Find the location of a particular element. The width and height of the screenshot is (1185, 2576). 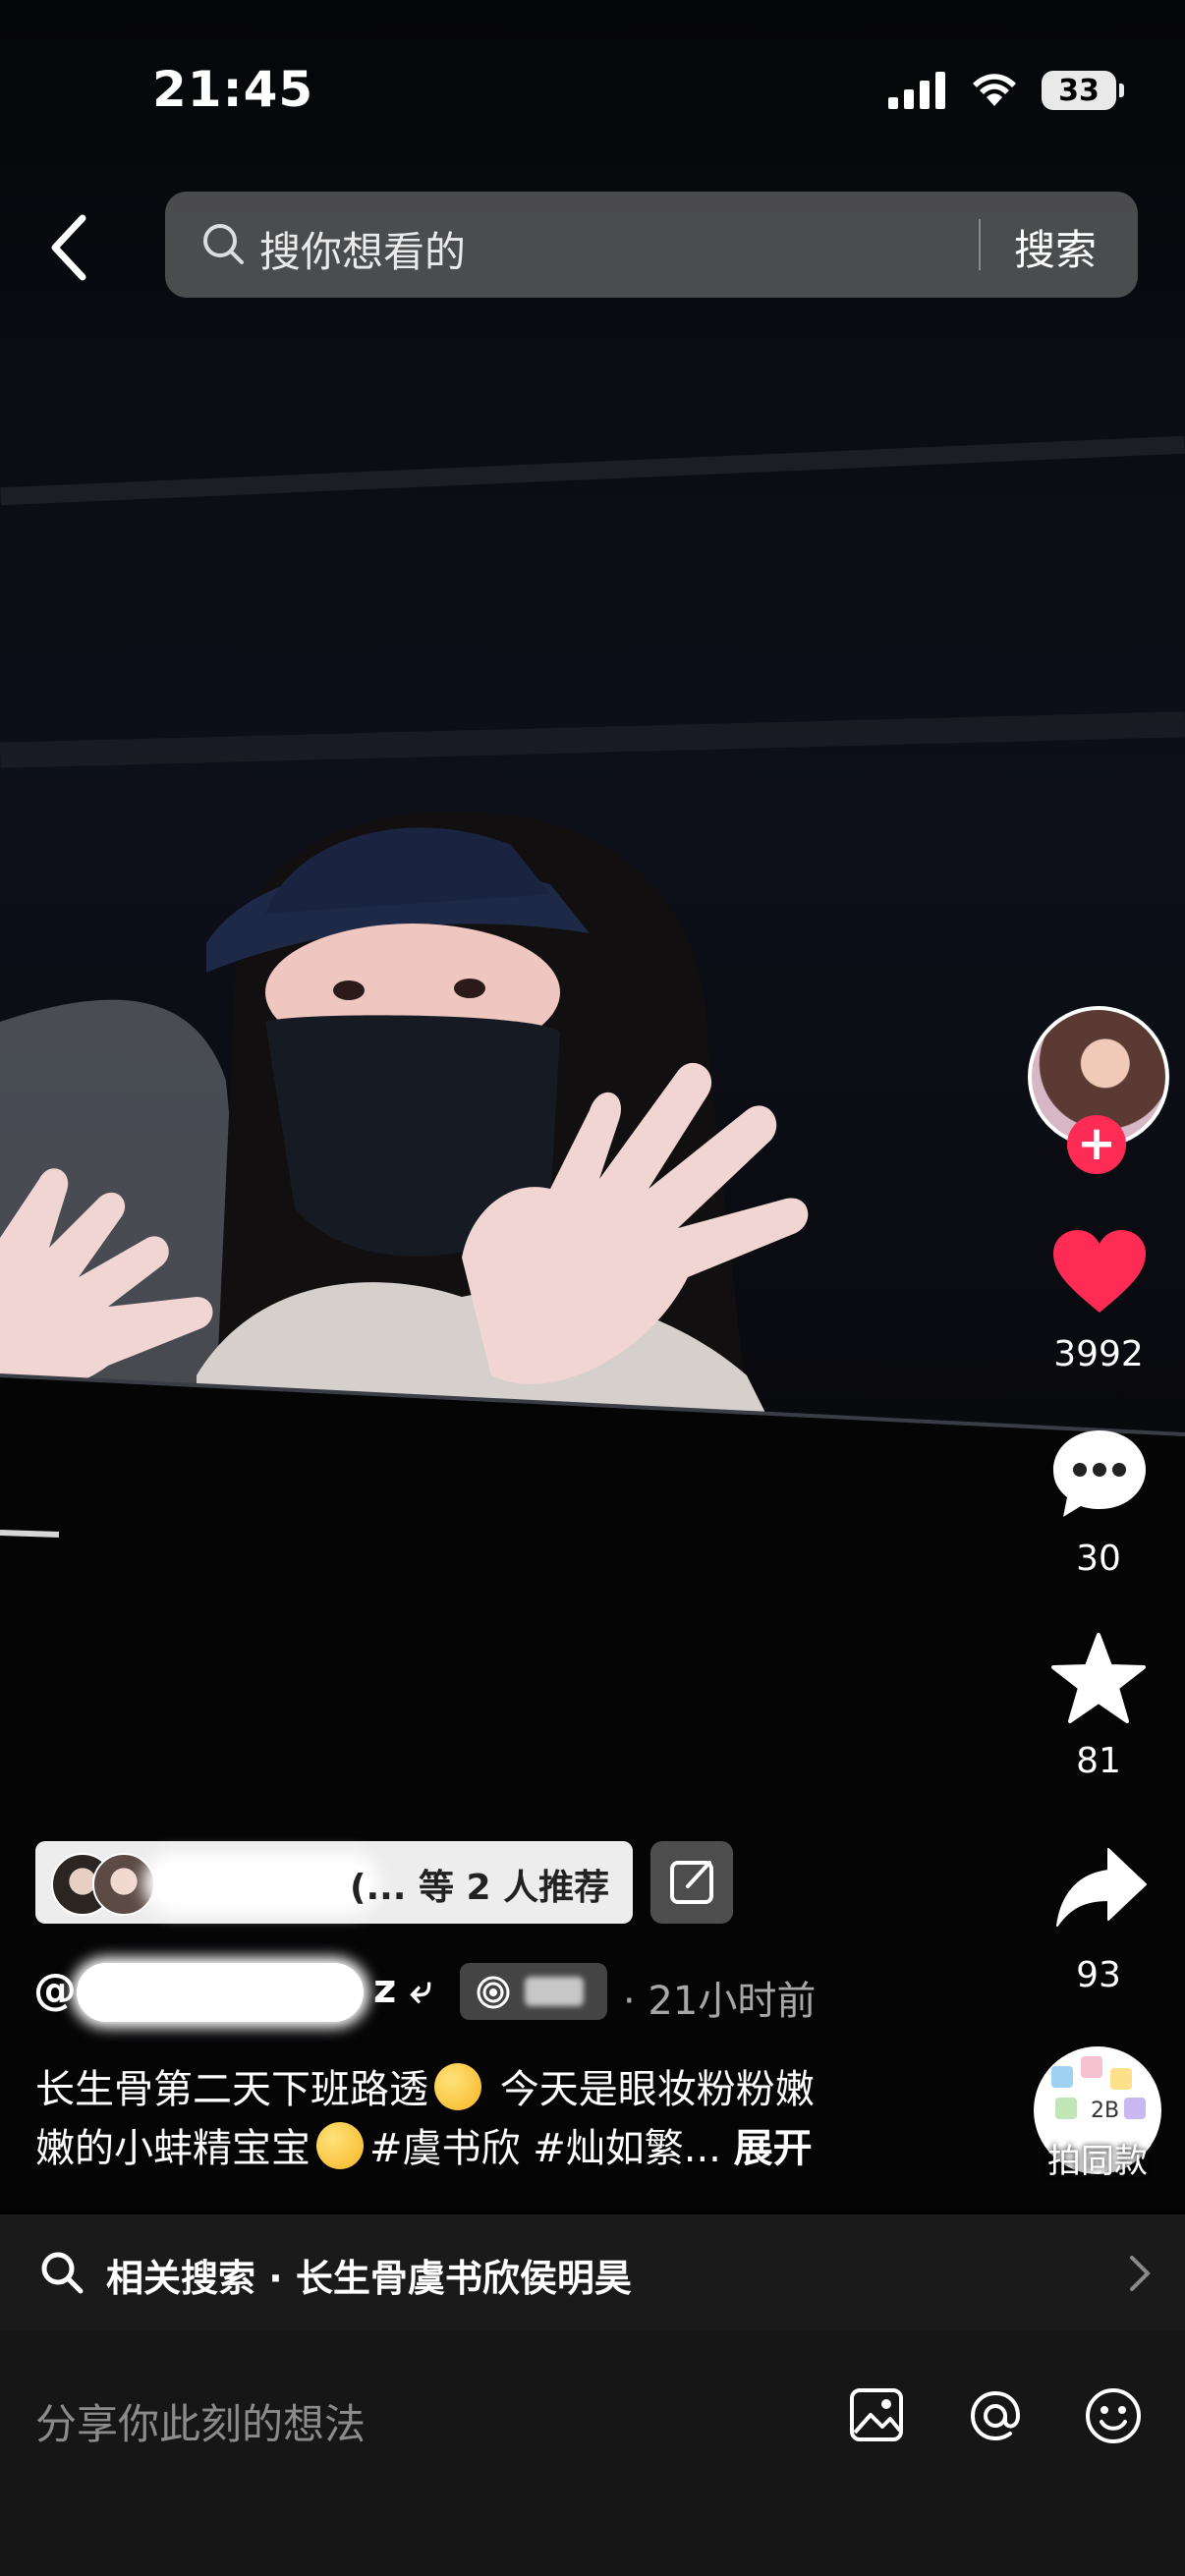

status-icons: 33 is located at coordinates (1006, 90).